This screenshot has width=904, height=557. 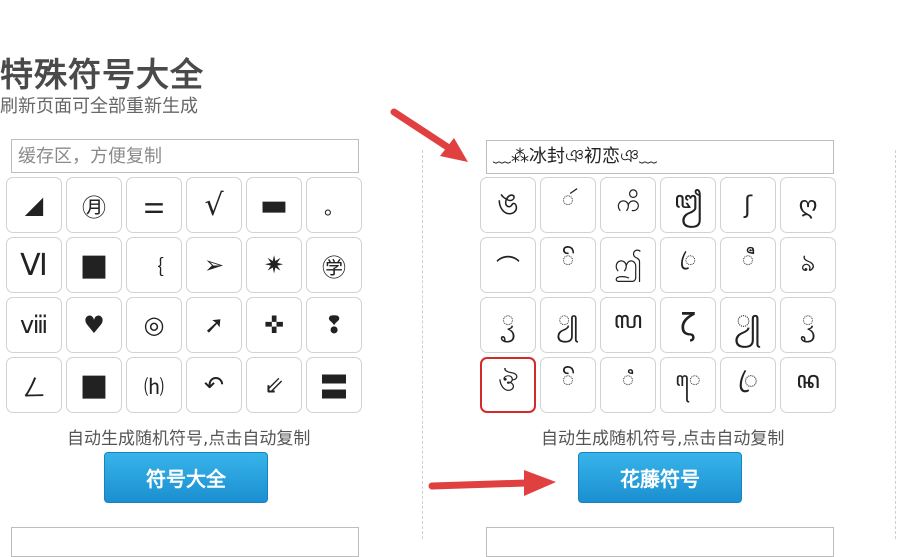 I want to click on symbol-cell: ঙ, so click(x=508, y=205).